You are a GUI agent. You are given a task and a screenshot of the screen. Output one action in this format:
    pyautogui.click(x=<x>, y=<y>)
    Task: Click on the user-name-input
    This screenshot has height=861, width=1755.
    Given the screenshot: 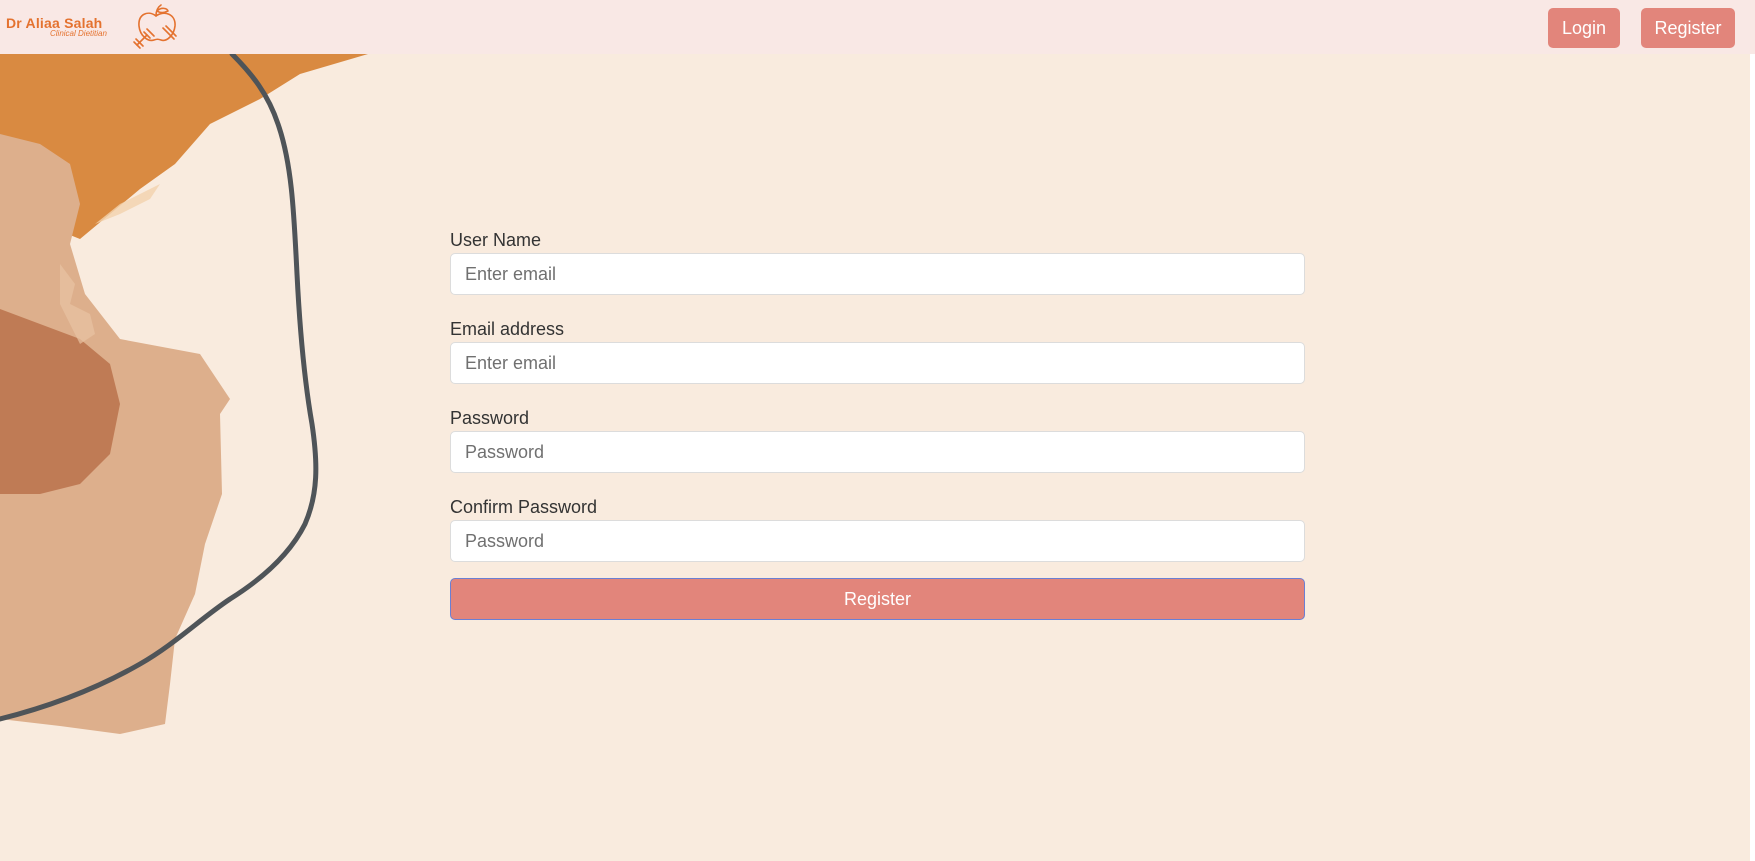 What is the action you would take?
    pyautogui.click(x=877, y=274)
    